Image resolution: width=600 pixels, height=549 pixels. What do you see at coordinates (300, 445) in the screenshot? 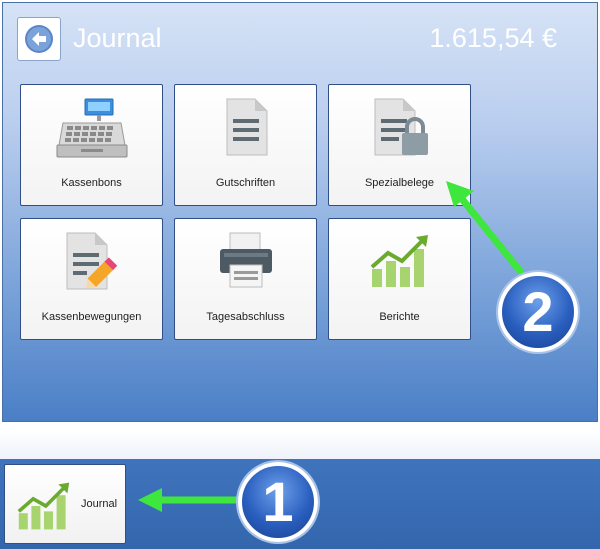
I see `divider-band` at bounding box center [300, 445].